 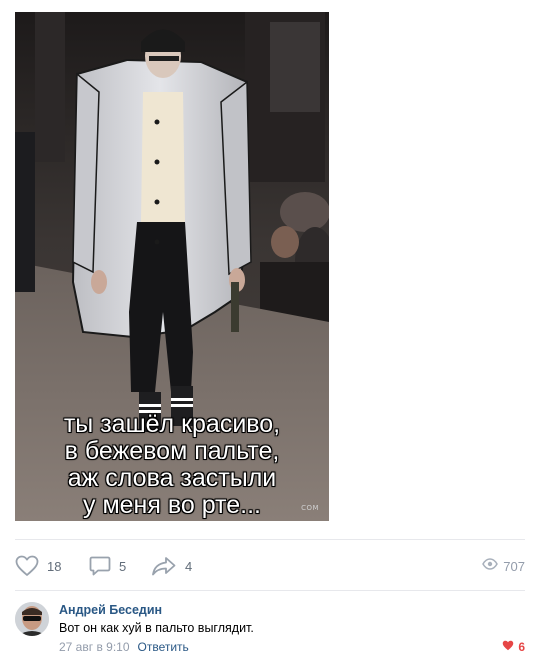 I want to click on comment-text: Вот он как хуй в пальто выглядит., so click(x=156, y=628).